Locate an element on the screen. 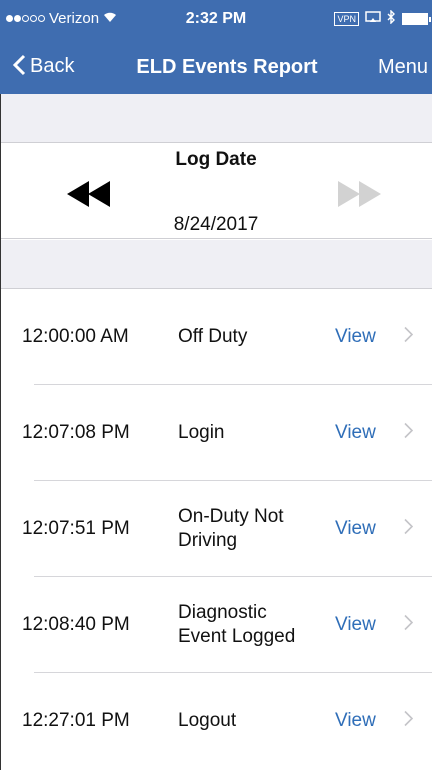  event-row: 12:07:51 PM On-Duty Not Driving View is located at coordinates (216, 529).